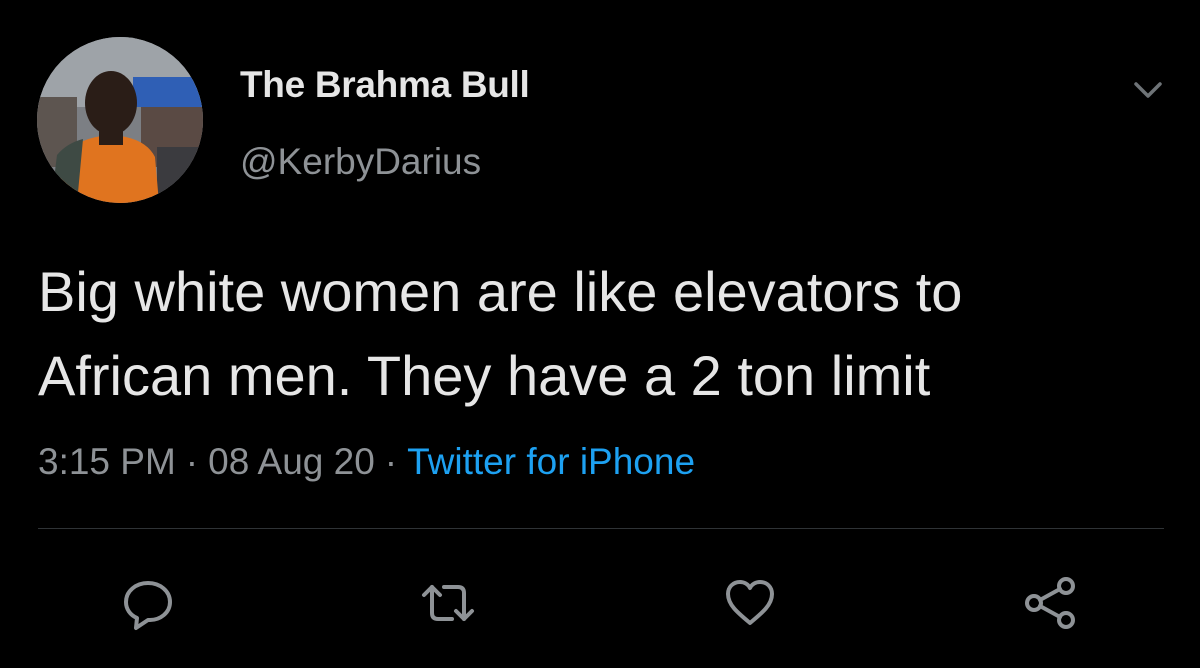 This screenshot has width=1200, height=668. Describe the element at coordinates (601, 528) in the screenshot. I see `divider` at that location.